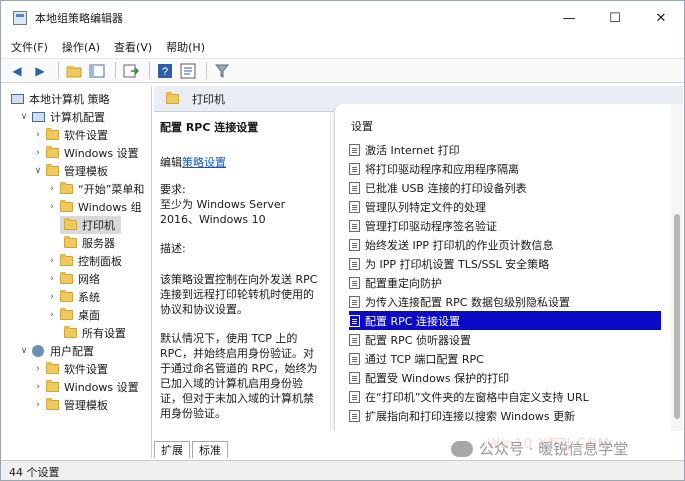  Describe the element at coordinates (74, 71) in the screenshot. I see `up-icon` at that location.